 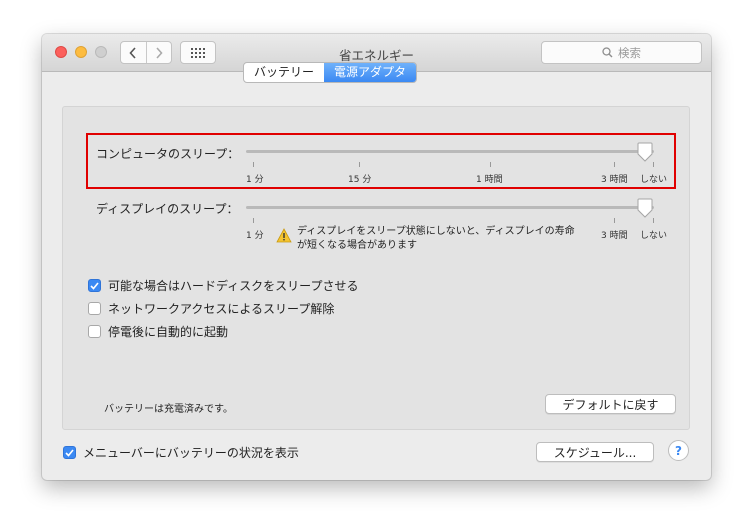 What do you see at coordinates (450, 207) in the screenshot?
I see `display-sleep-track` at bounding box center [450, 207].